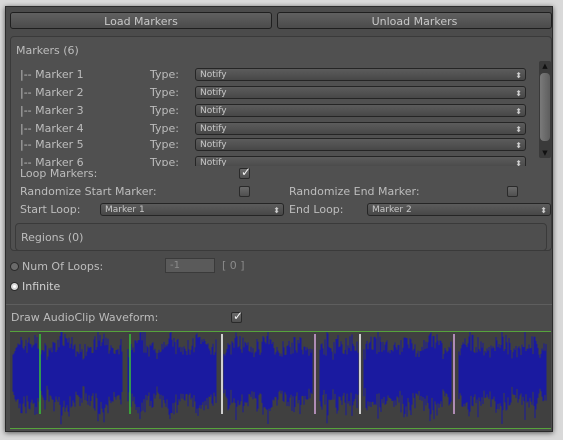 This screenshot has height=440, width=563. I want to click on randomize-start-checkbox, so click(244, 191).